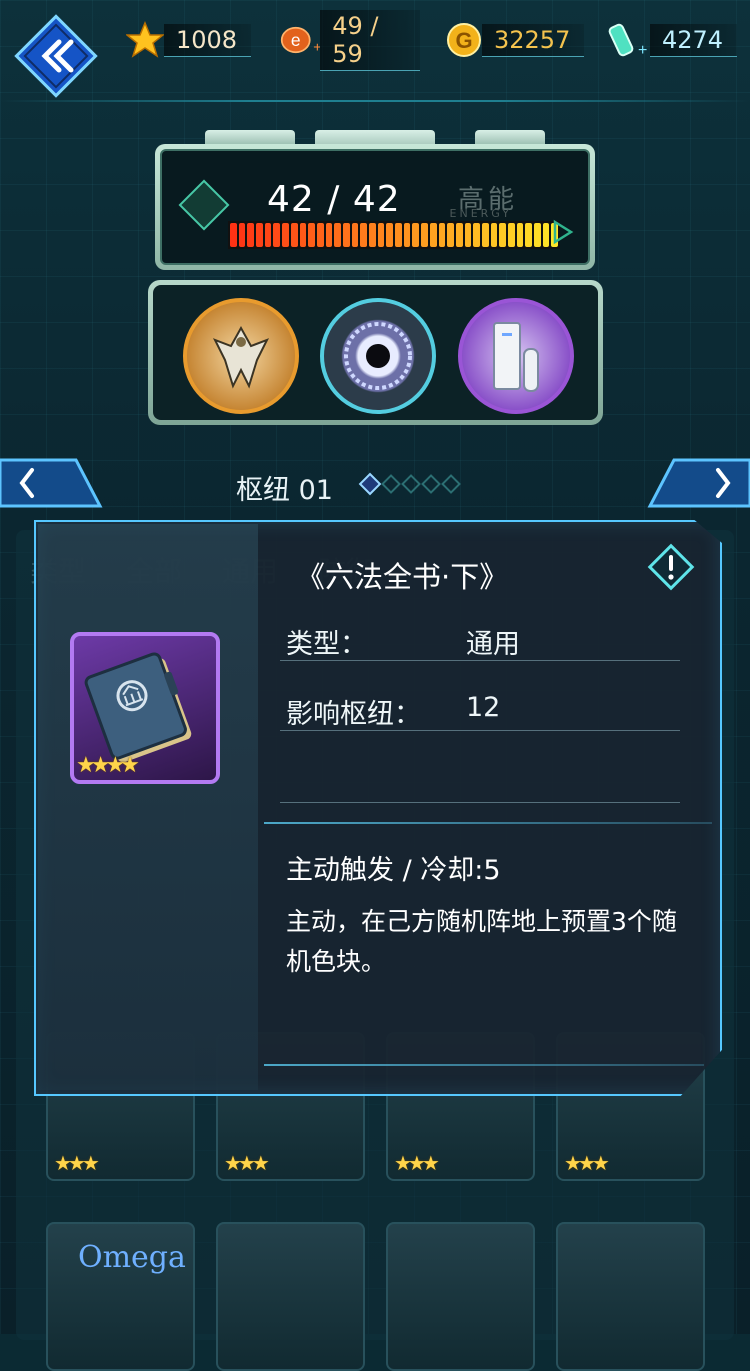 This screenshot has height=1371, width=750. I want to click on next-page-button, so click(697, 483).